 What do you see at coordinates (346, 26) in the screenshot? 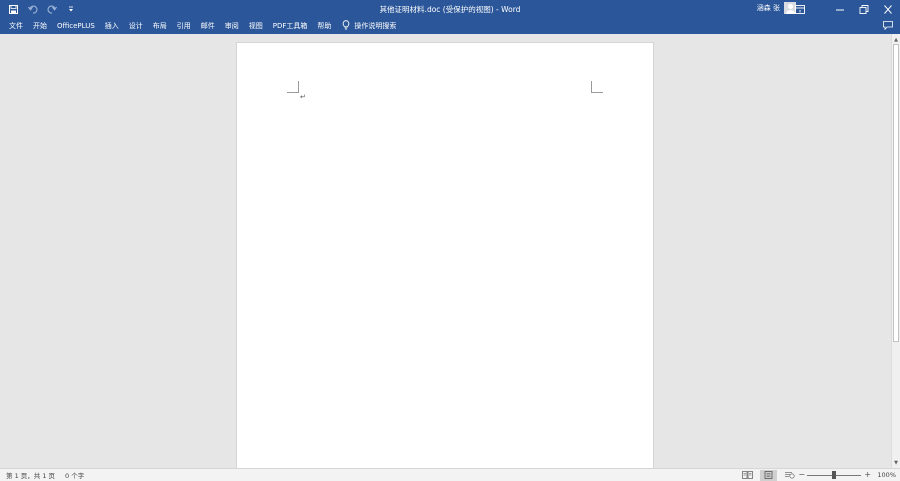
I see `lightbulb-icon` at bounding box center [346, 26].